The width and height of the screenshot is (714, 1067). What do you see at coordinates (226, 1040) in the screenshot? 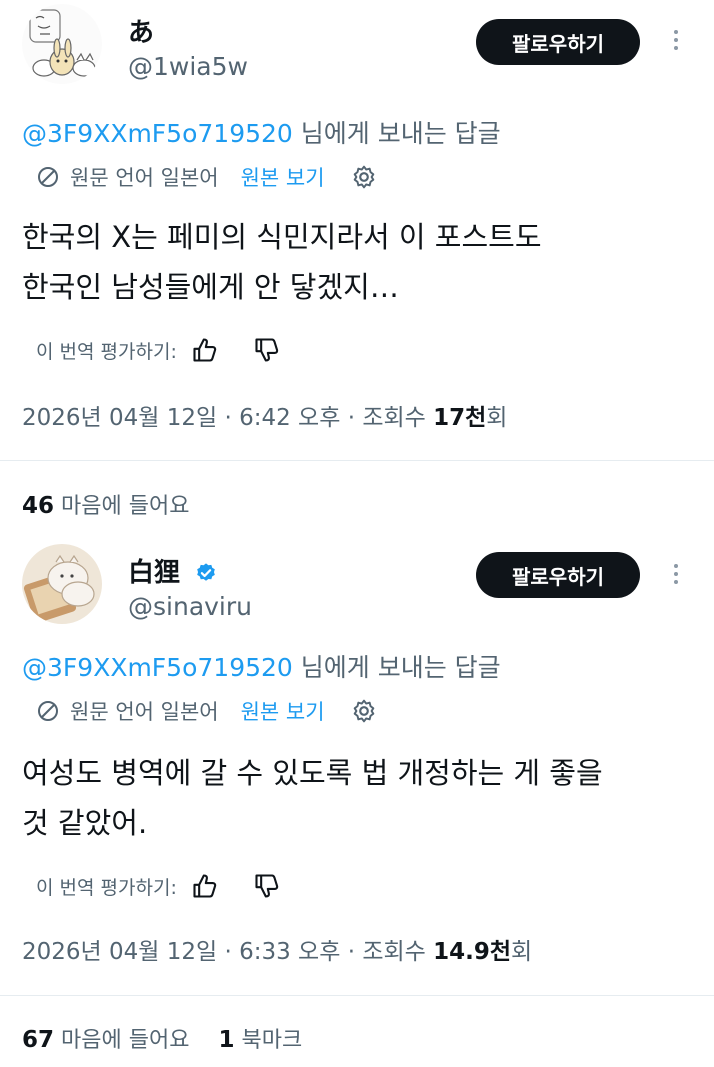
I see `bookmarks-count: 1` at bounding box center [226, 1040].